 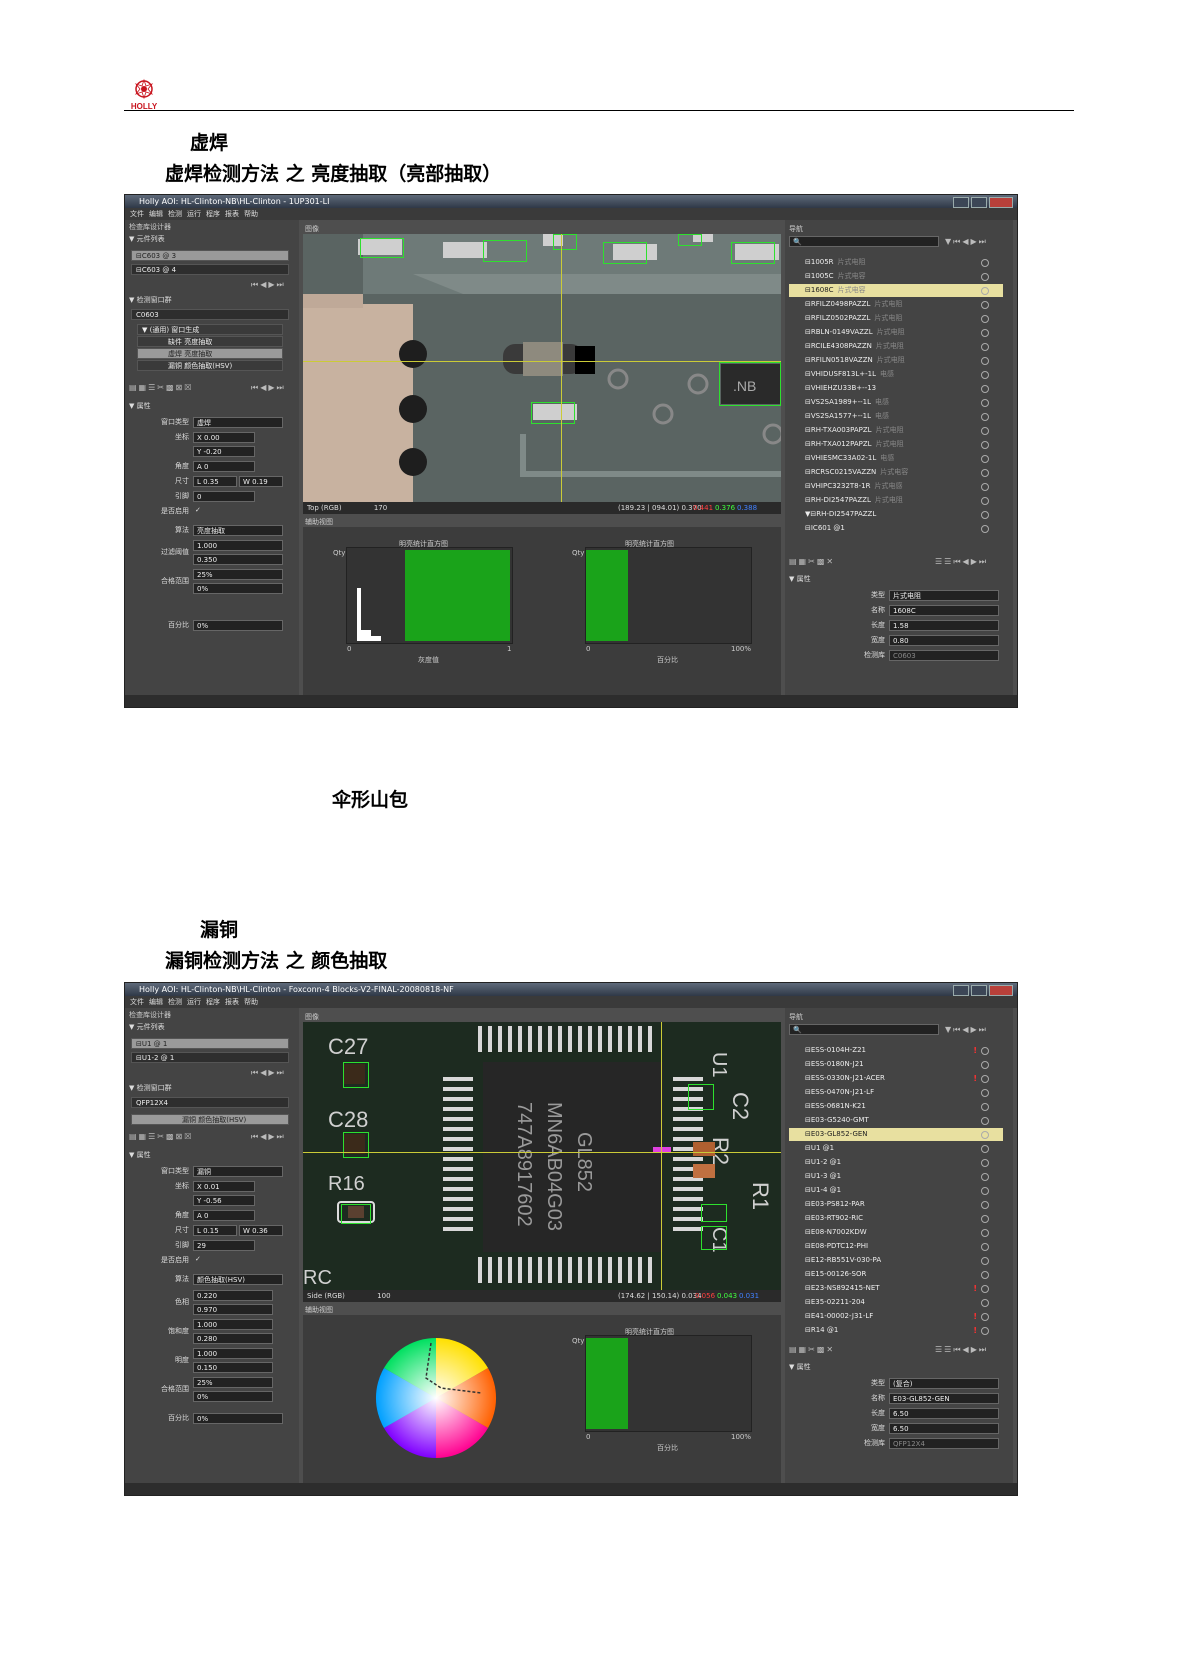 I want to click on nav-item: ⊟RH-DI2547PAZZL 片式电阻, so click(x=896, y=500).